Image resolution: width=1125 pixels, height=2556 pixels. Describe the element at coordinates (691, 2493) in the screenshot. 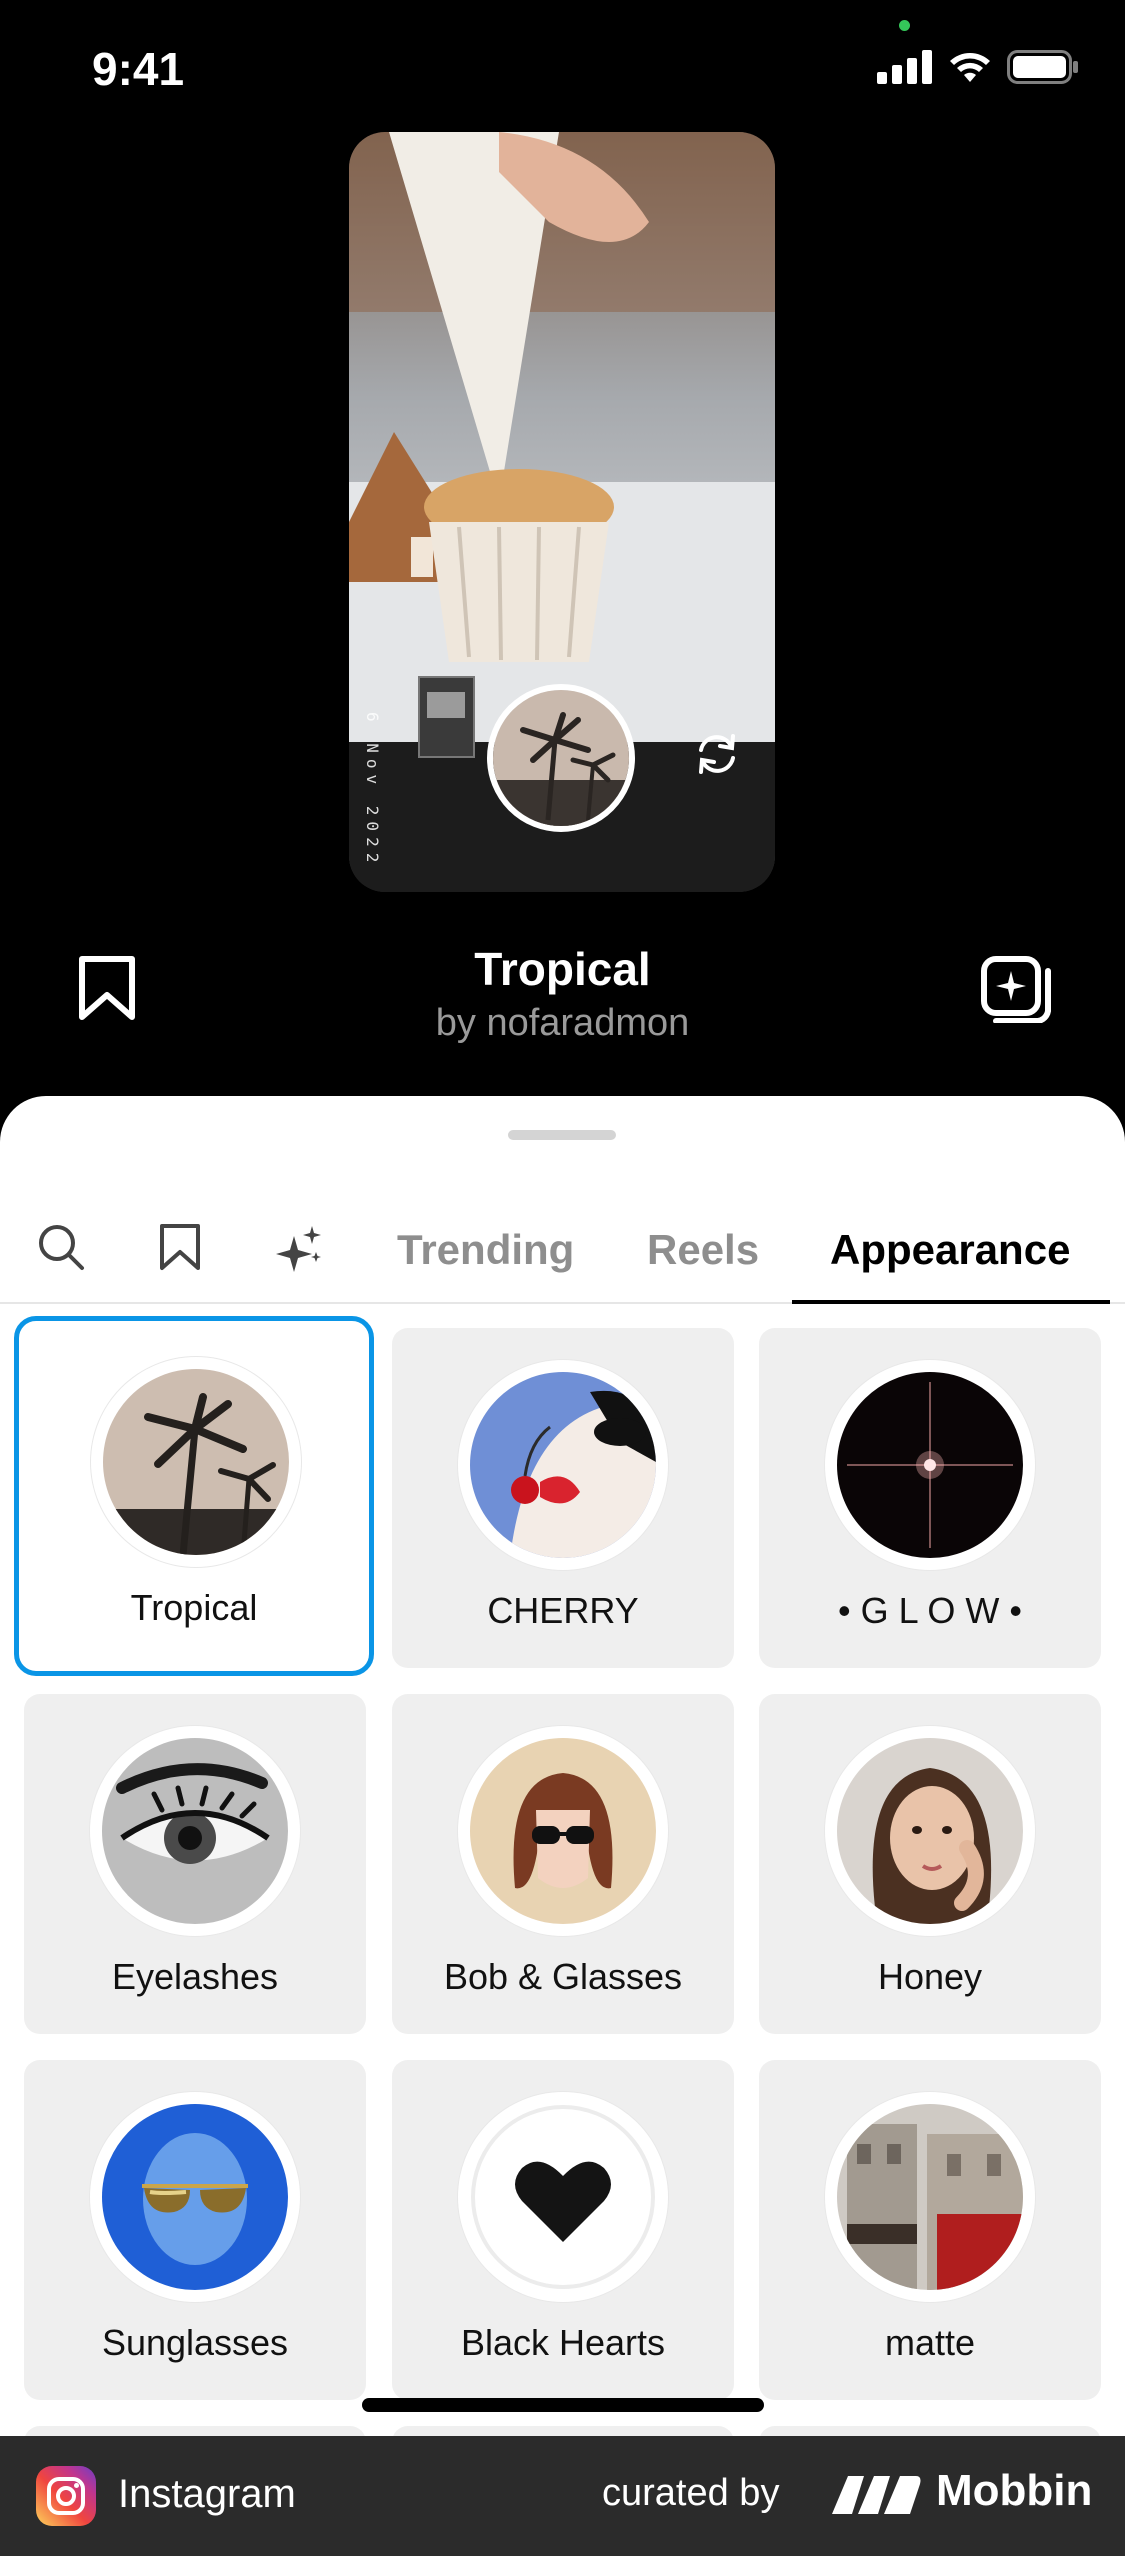

I see `footer-curated-by: curated by` at that location.